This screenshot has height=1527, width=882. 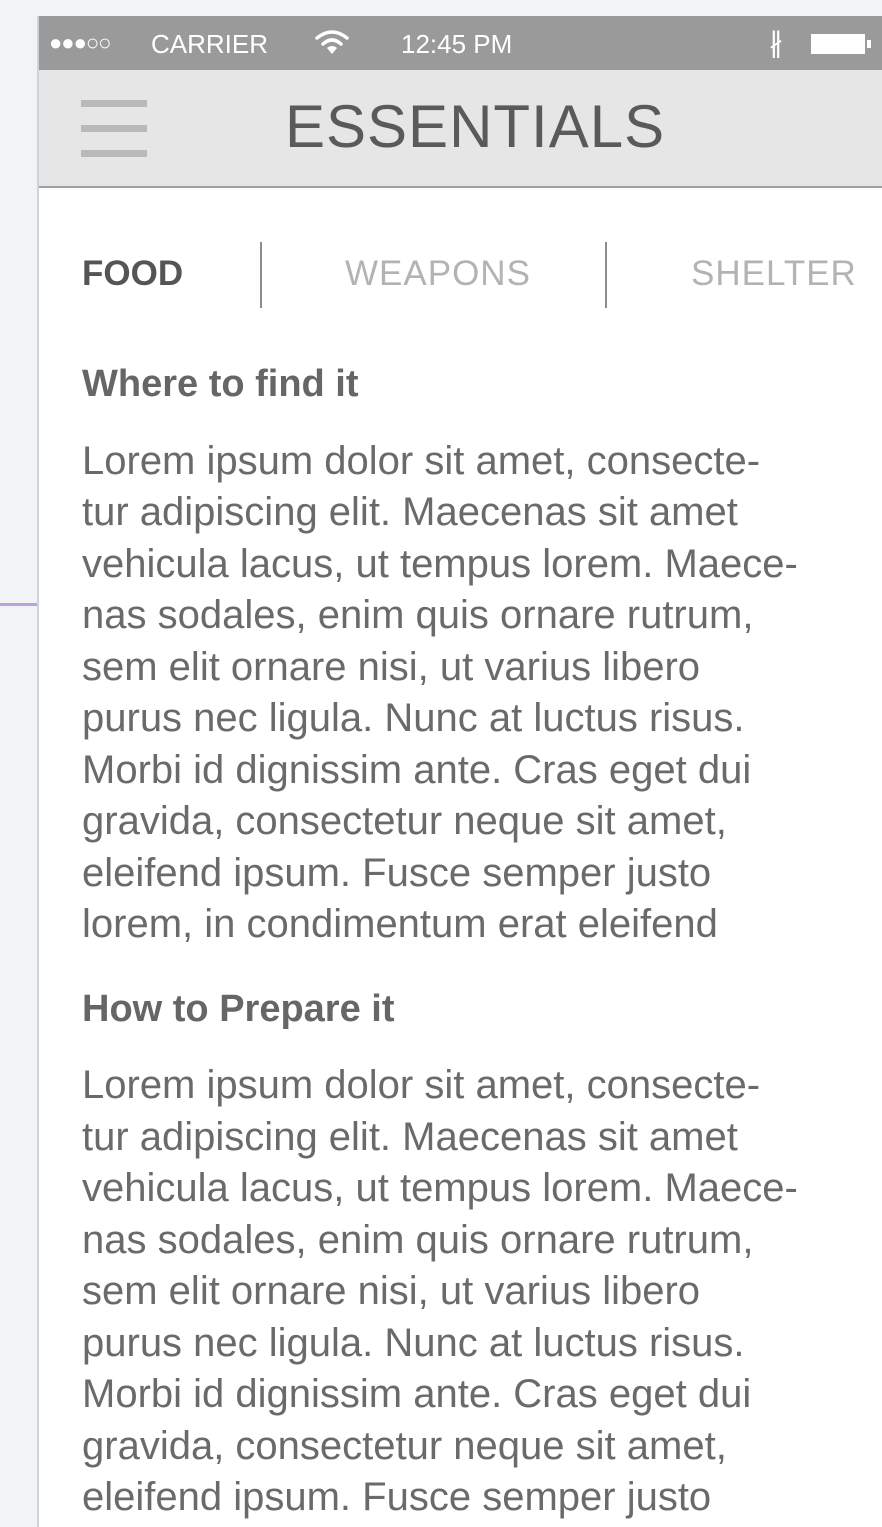 What do you see at coordinates (238, 1008) in the screenshot?
I see `section-heading-prepare: How to Prepare it` at bounding box center [238, 1008].